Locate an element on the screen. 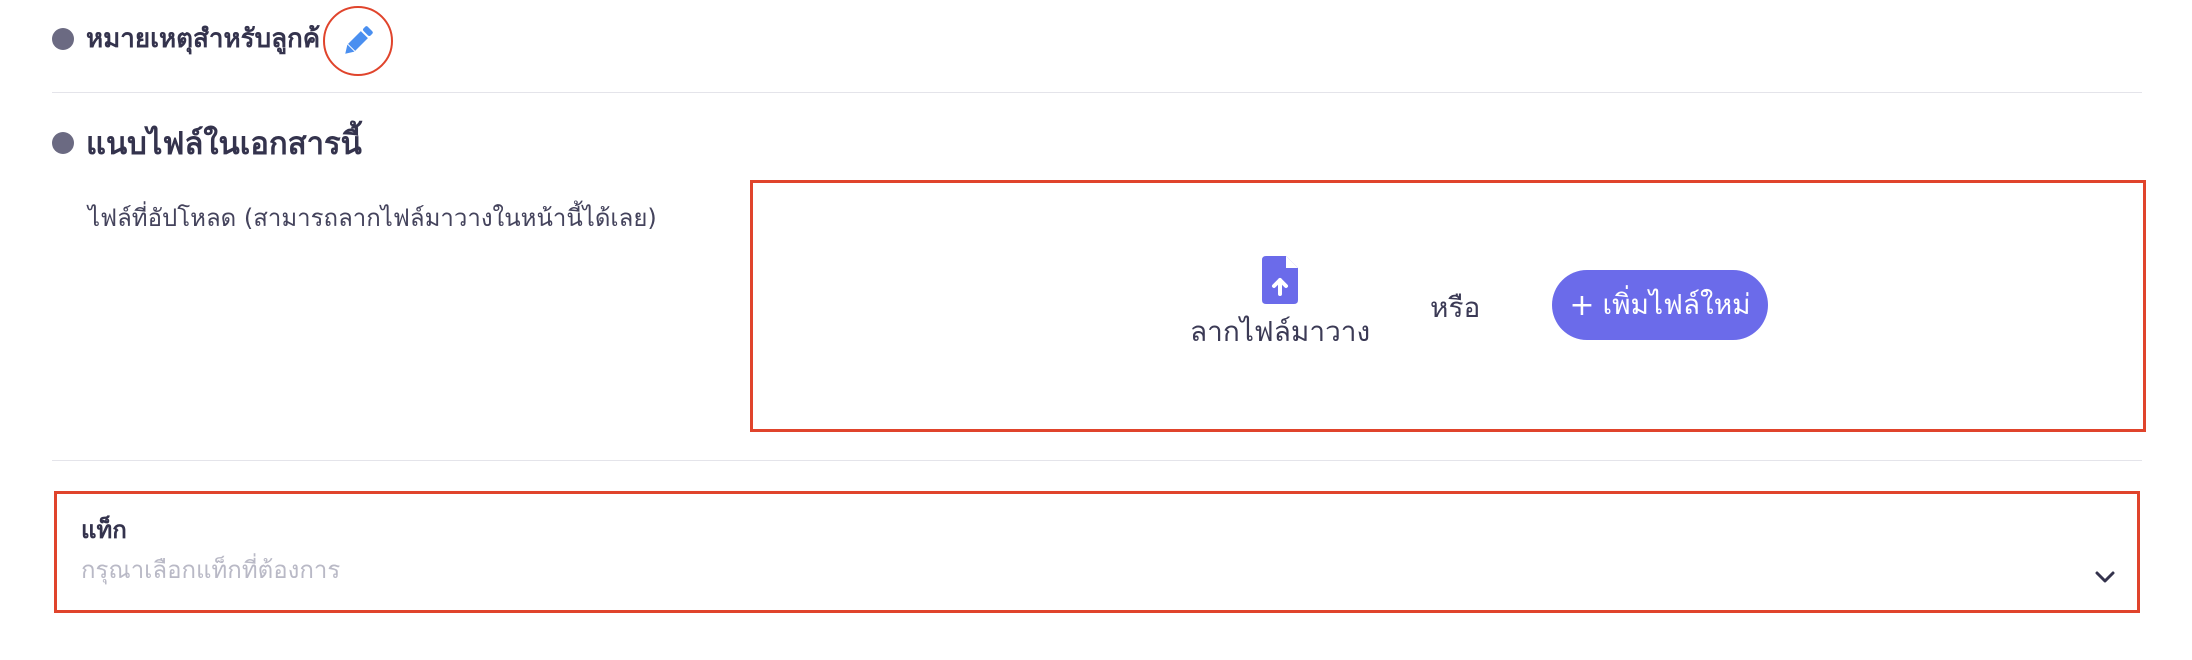 Image resolution: width=2192 pixels, height=660 pixels. tag-label: แท็ก is located at coordinates (104, 530).